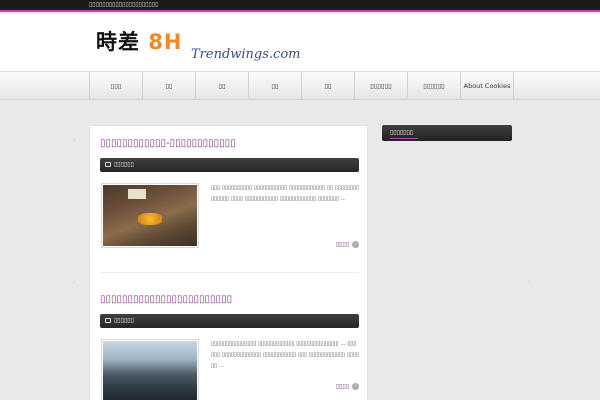  I want to click on slider-next-icon: ›, so click(529, 282).